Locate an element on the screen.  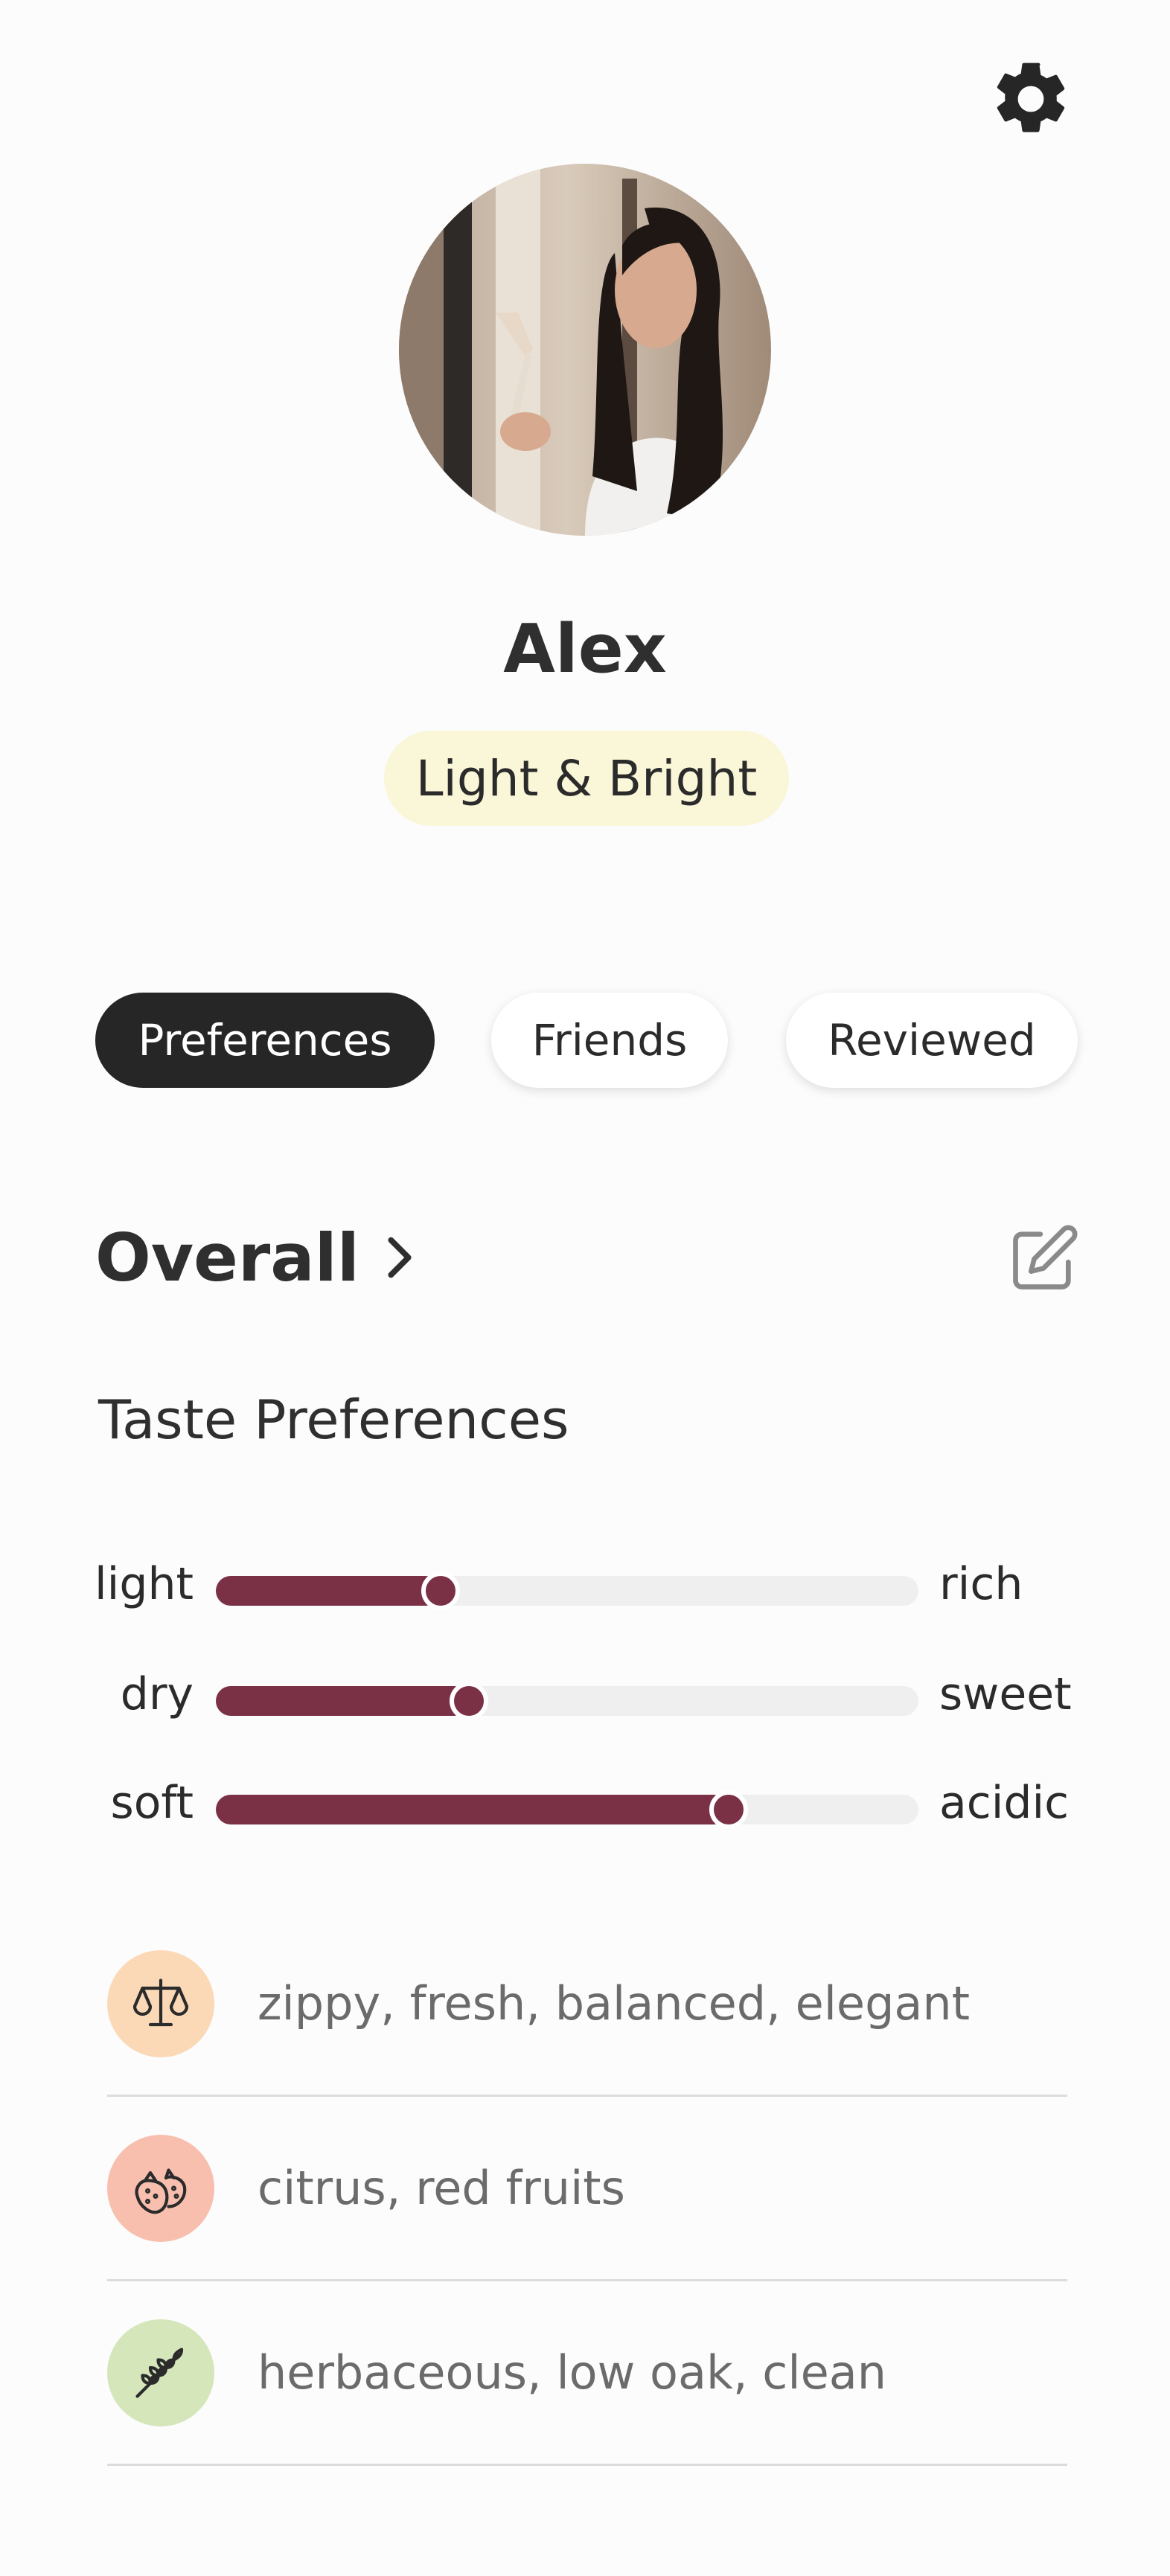
tab-preferences: Preferences is located at coordinates (265, 1041).